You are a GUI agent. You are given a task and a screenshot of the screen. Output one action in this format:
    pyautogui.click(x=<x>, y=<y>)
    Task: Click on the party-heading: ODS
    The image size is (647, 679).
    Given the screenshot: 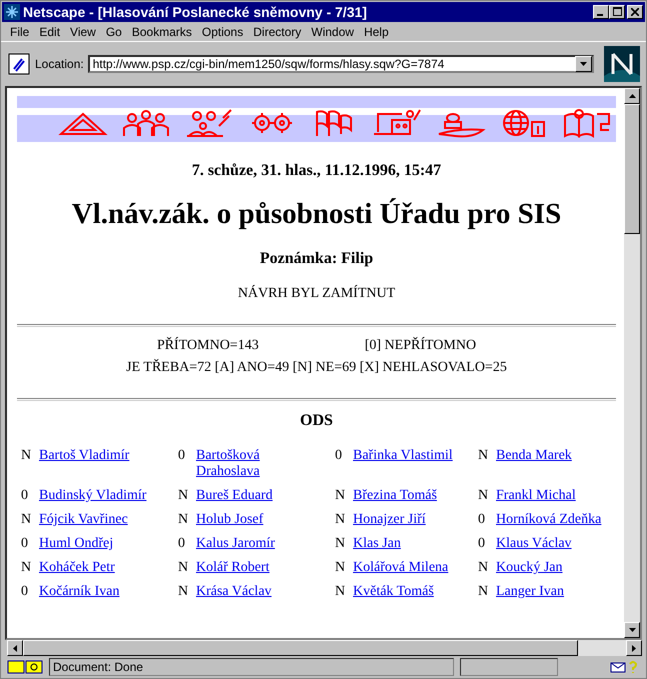 What is the action you would take?
    pyautogui.click(x=316, y=421)
    